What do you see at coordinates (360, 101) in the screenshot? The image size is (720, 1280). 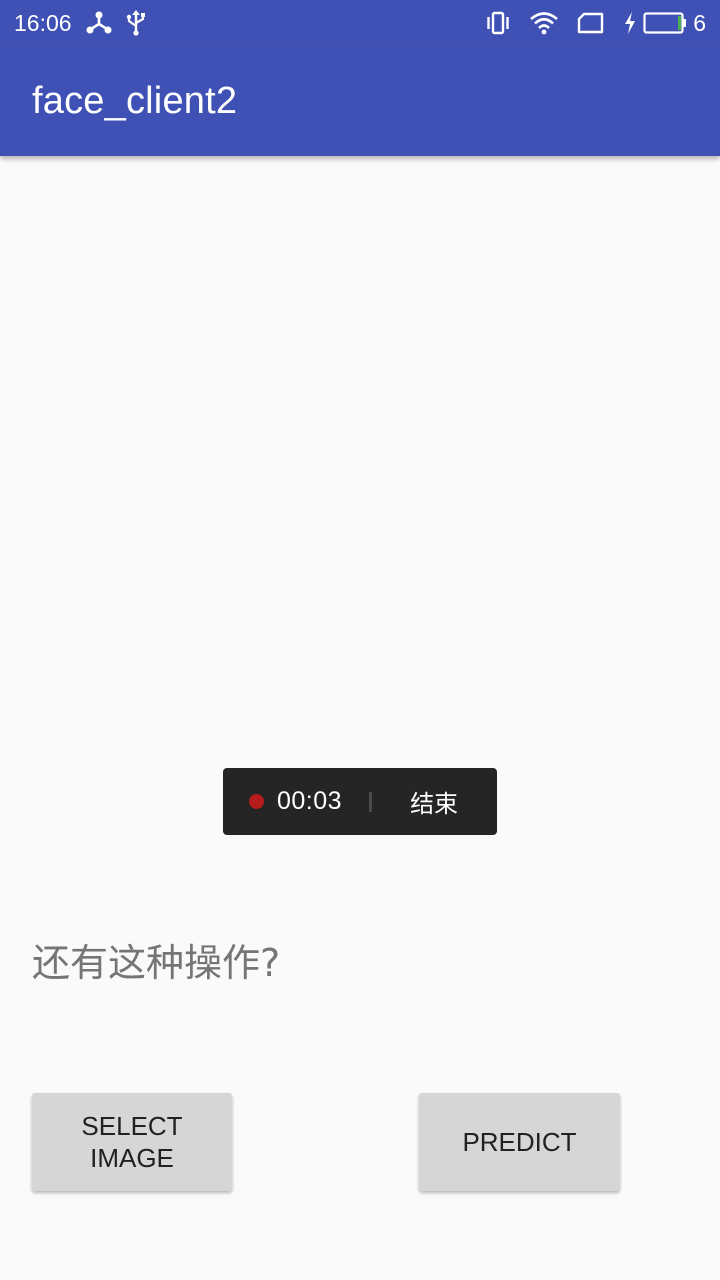 I see `app-bar: face_client2` at bounding box center [360, 101].